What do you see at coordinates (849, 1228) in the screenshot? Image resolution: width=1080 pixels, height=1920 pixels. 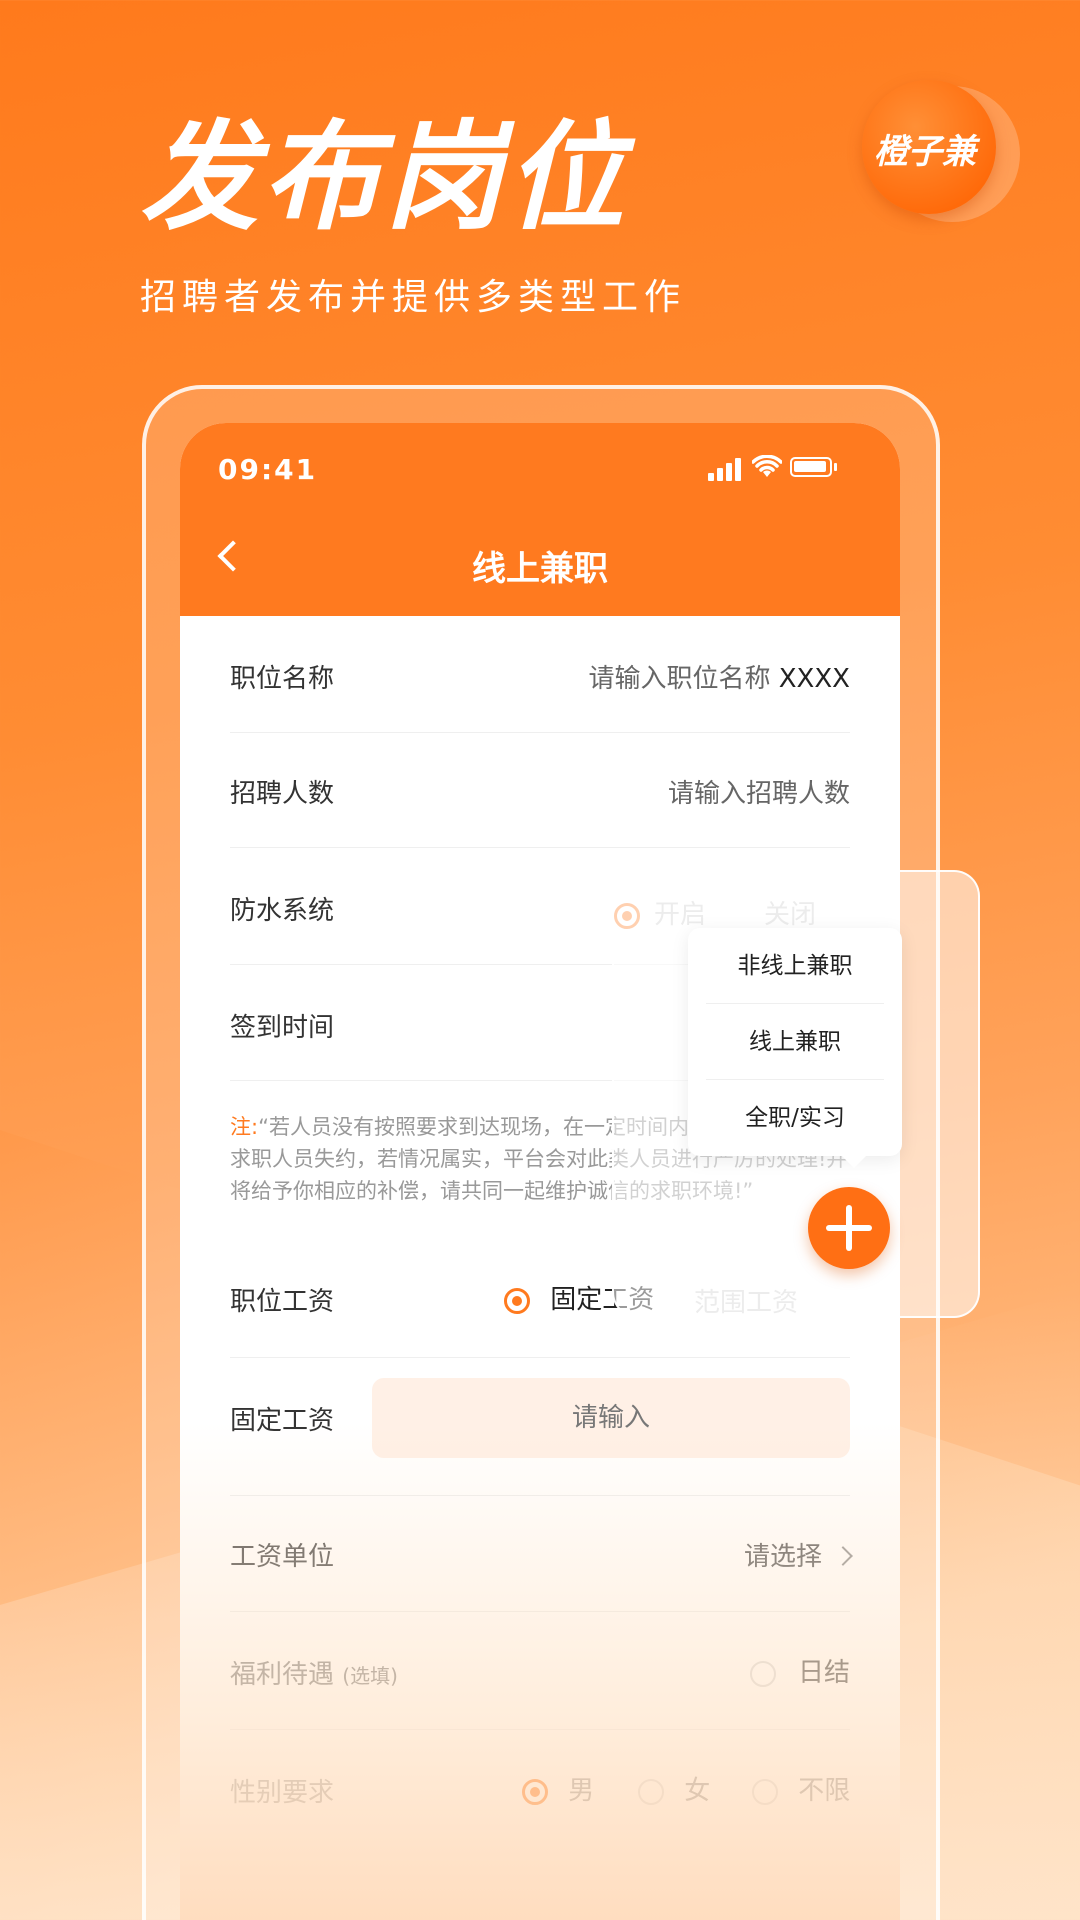 I see `add-button` at bounding box center [849, 1228].